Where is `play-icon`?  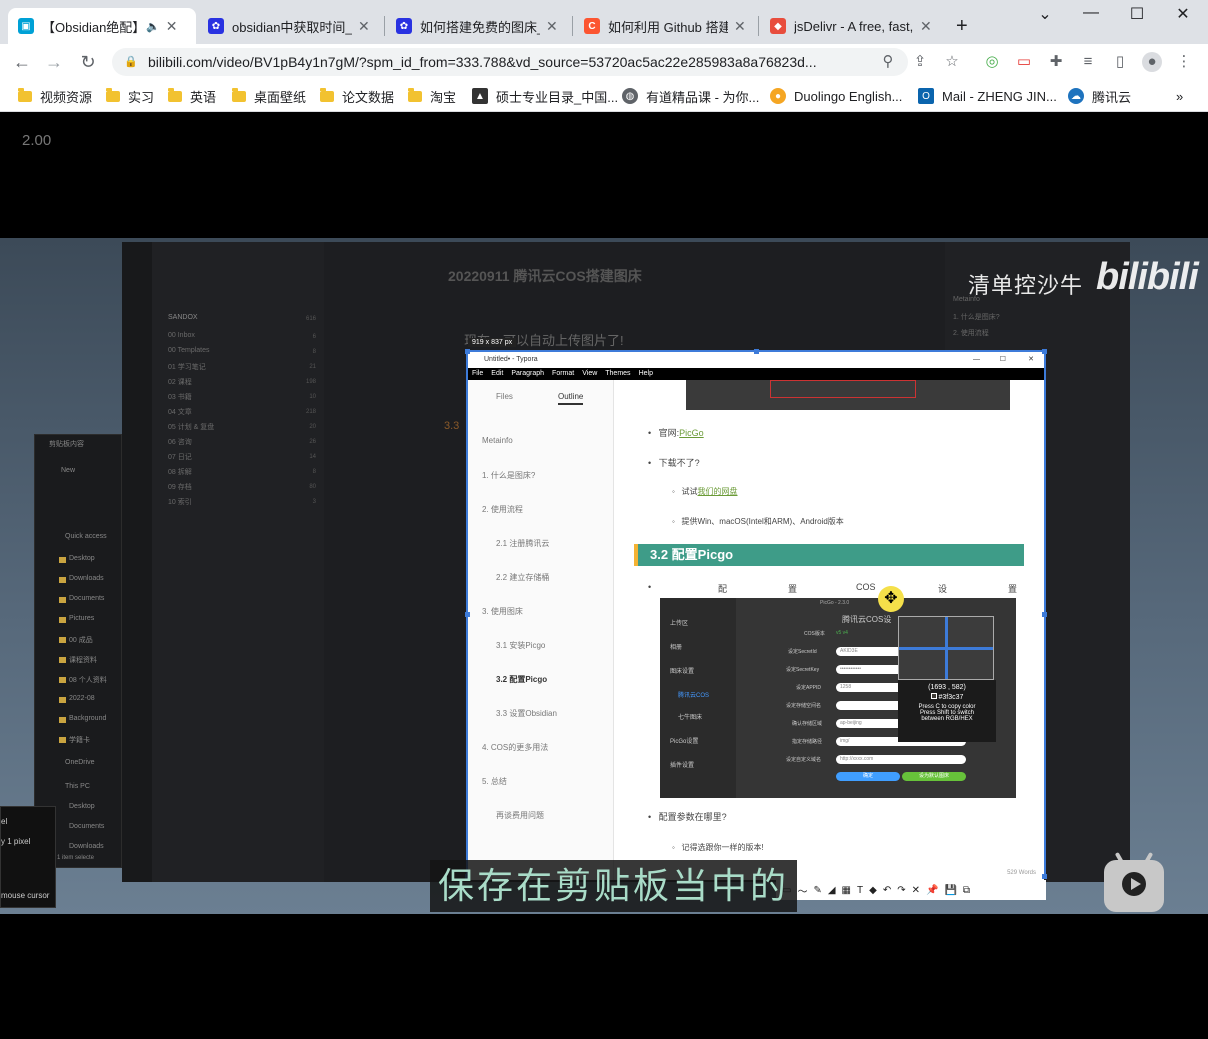
play-icon is located at coordinates (1134, 884).